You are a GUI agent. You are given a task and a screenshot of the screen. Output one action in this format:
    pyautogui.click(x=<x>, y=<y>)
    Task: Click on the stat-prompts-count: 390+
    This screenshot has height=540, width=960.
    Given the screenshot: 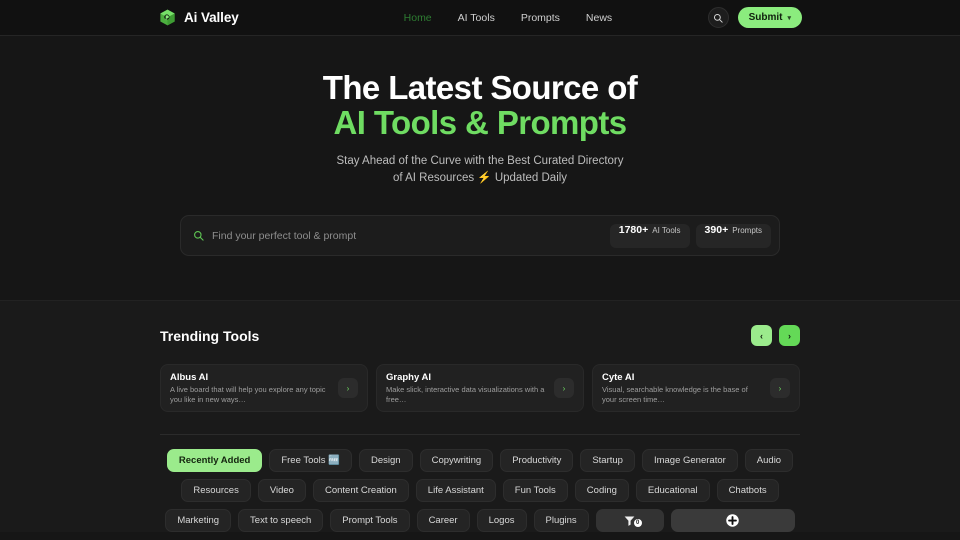 What is the action you would take?
    pyautogui.click(x=716, y=229)
    